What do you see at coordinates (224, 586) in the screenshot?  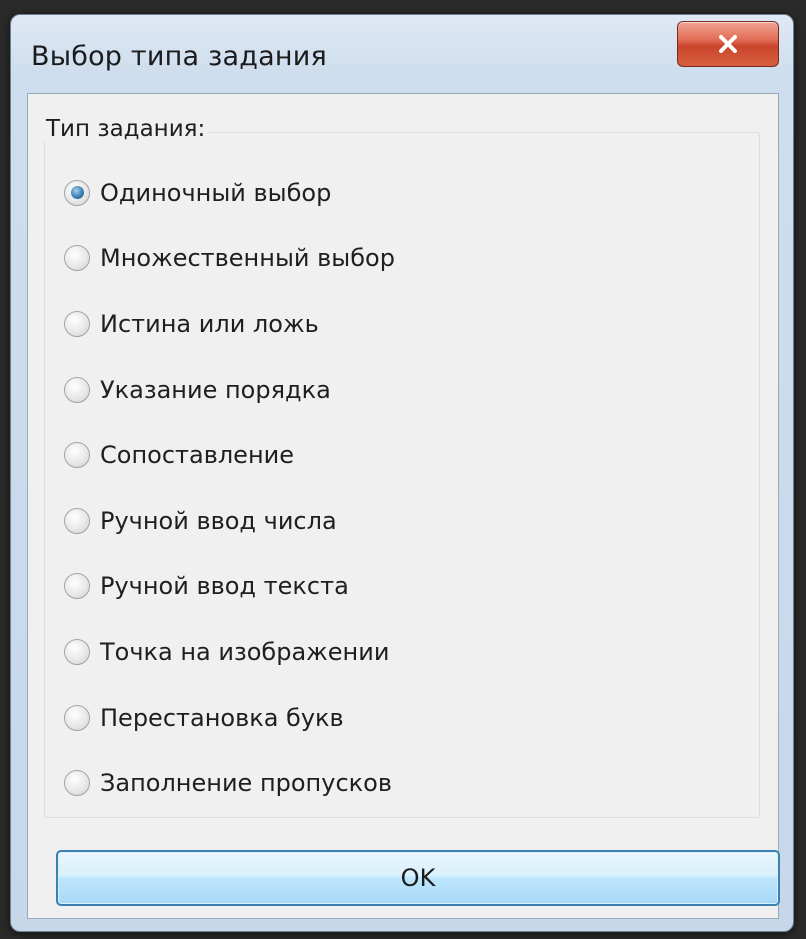 I see `radio-option-label: Ручной ввод текста` at bounding box center [224, 586].